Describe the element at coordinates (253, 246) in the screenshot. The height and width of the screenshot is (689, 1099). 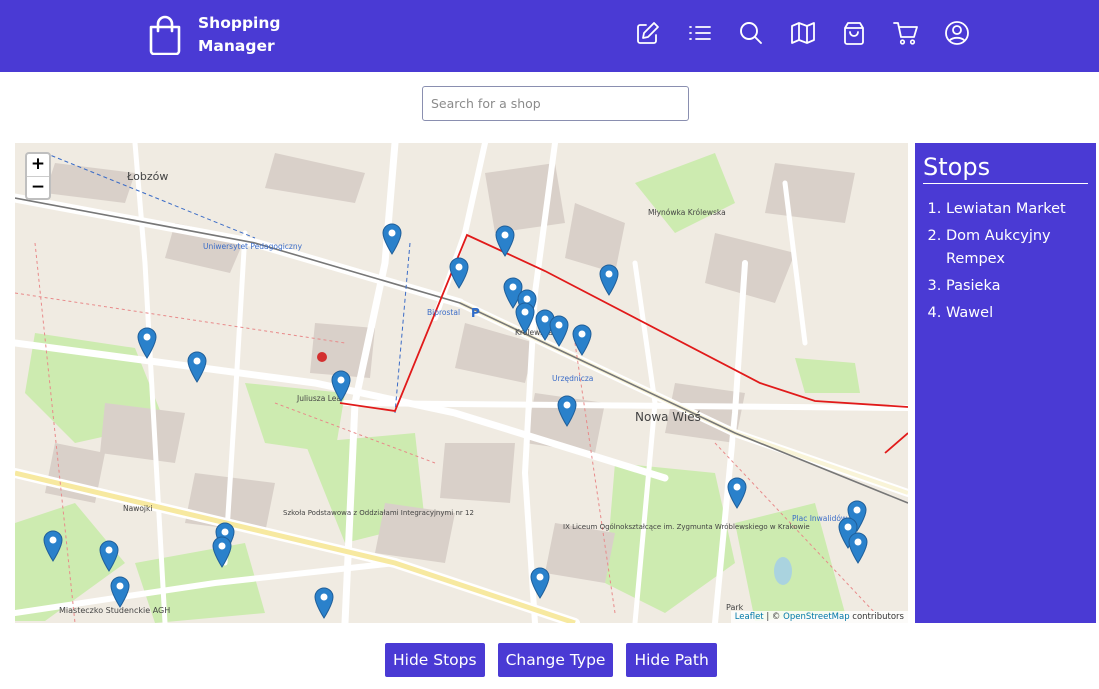
I see `map-label-uniwersytet: Uniwersytet Pedagogiczny` at that location.